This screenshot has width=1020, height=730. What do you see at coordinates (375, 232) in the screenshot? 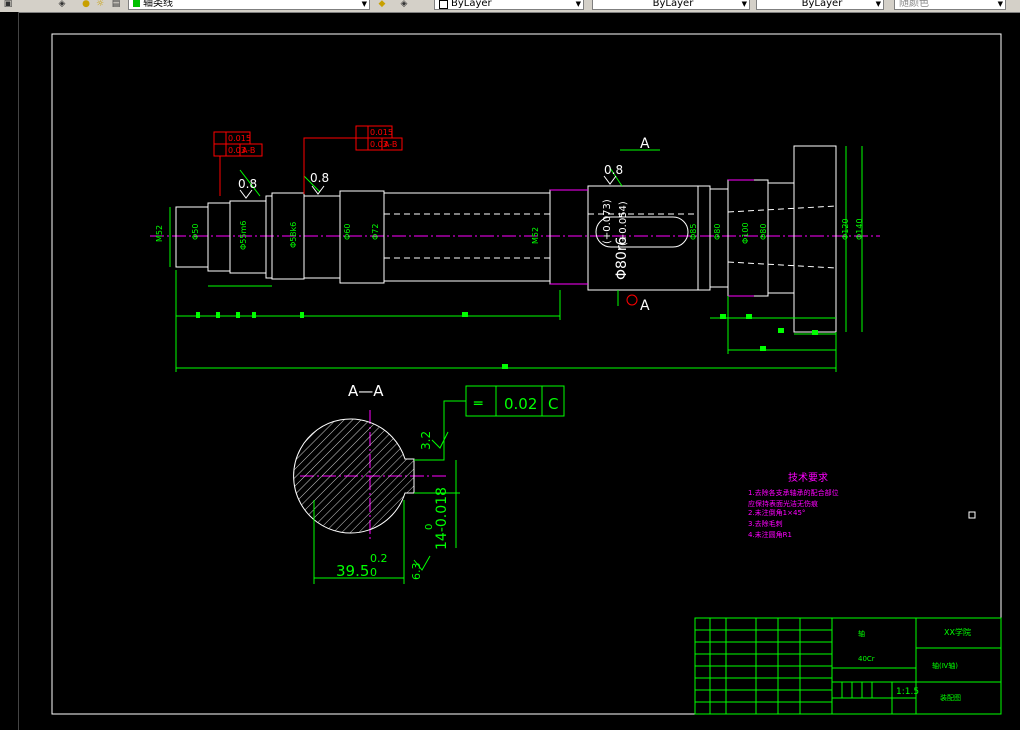
I see `svg-text: Φ72` at bounding box center [375, 232].